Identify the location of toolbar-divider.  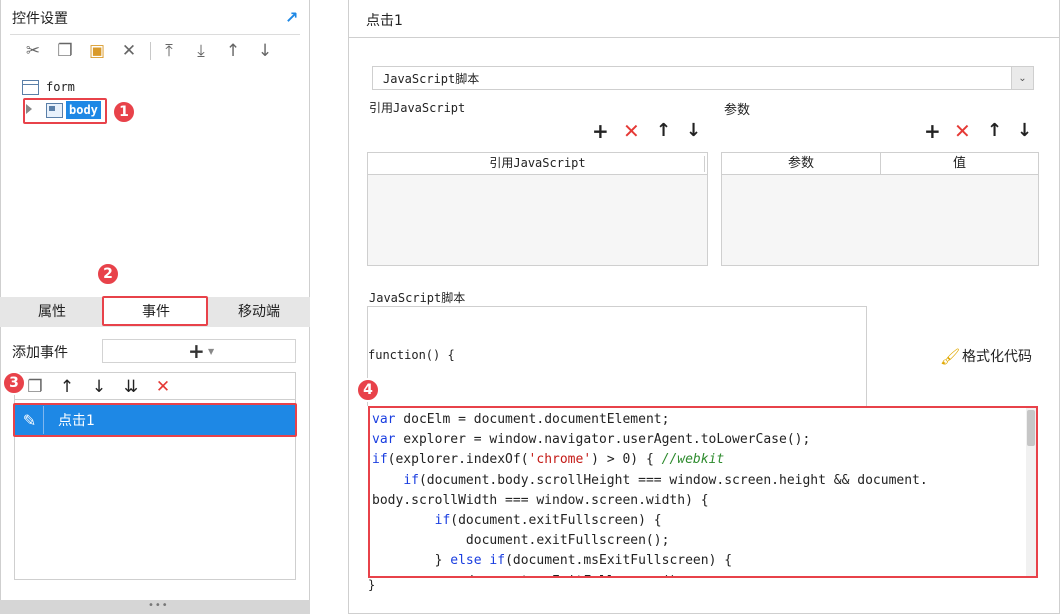
(150, 51).